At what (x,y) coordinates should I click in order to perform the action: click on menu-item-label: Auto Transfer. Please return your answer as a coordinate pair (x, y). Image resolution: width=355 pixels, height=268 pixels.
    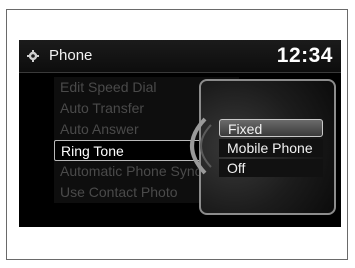
    Looking at the image, I should click on (102, 108).